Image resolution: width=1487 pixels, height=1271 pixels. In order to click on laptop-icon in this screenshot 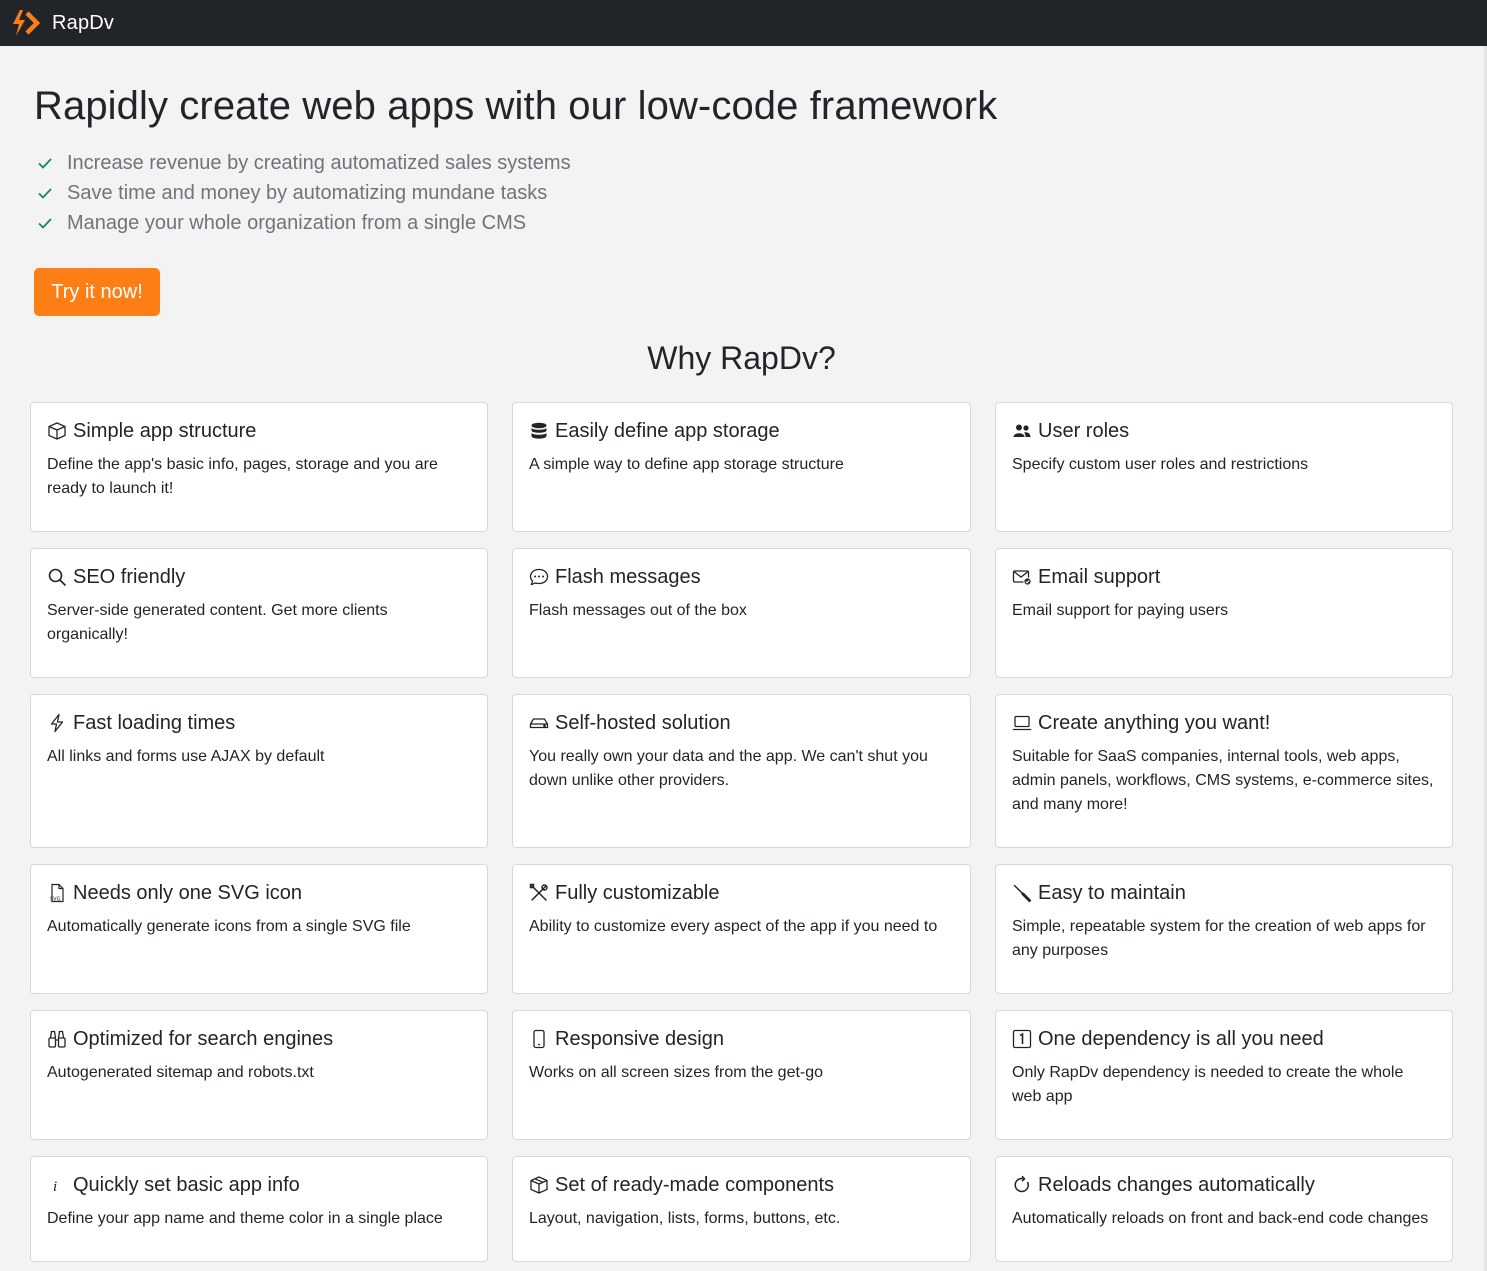, I will do `click(1022, 723)`.